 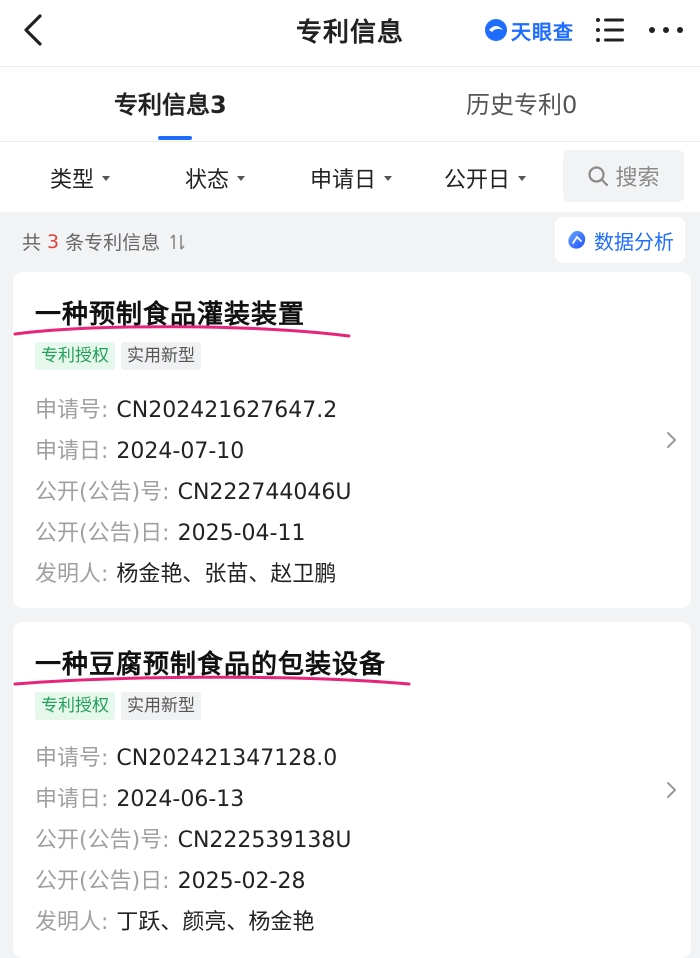 I want to click on menu-button, so click(x=610, y=30).